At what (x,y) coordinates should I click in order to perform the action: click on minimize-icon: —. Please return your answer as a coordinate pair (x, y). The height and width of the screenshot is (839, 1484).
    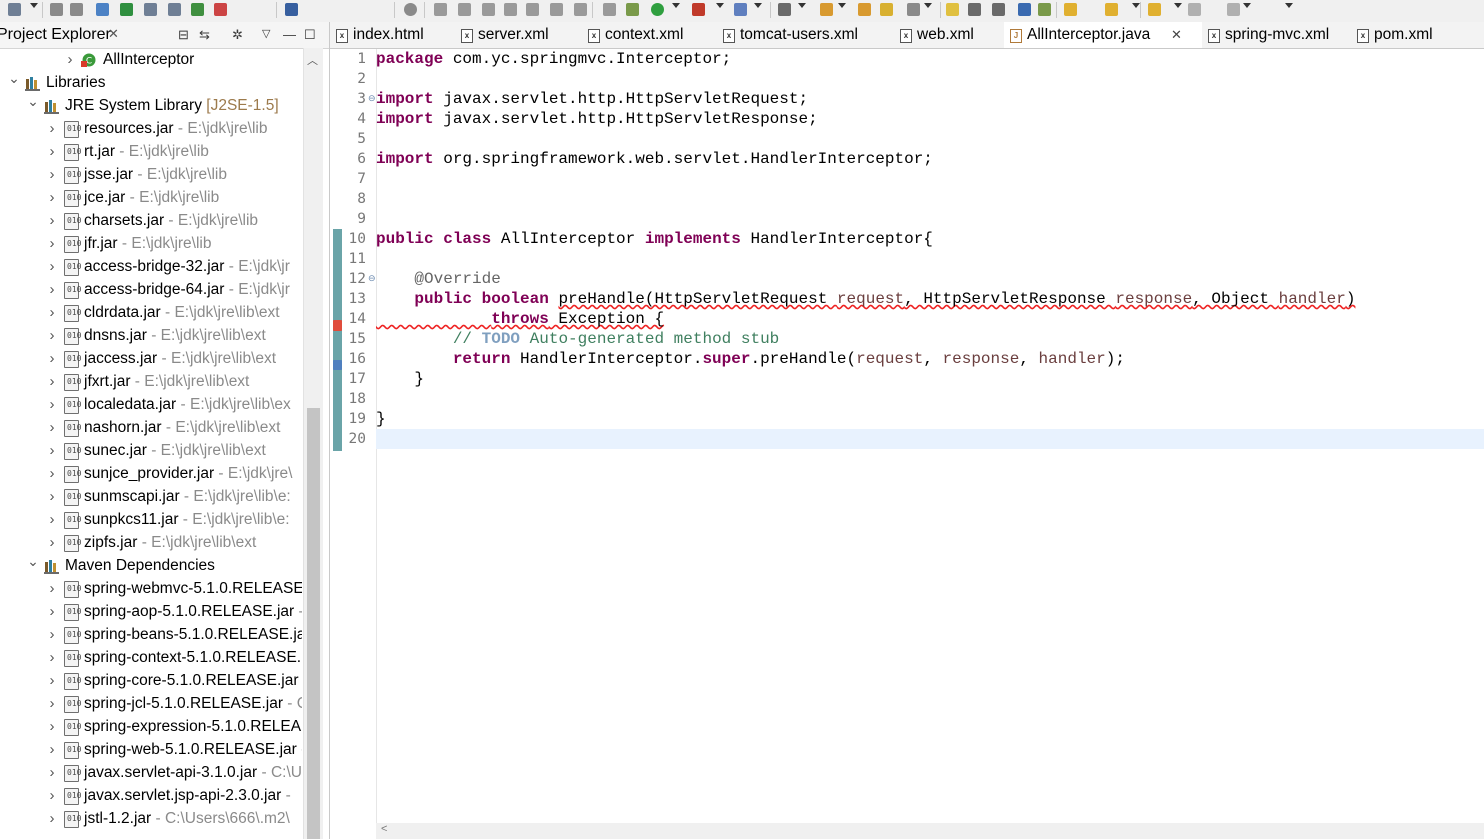
    Looking at the image, I should click on (289, 34).